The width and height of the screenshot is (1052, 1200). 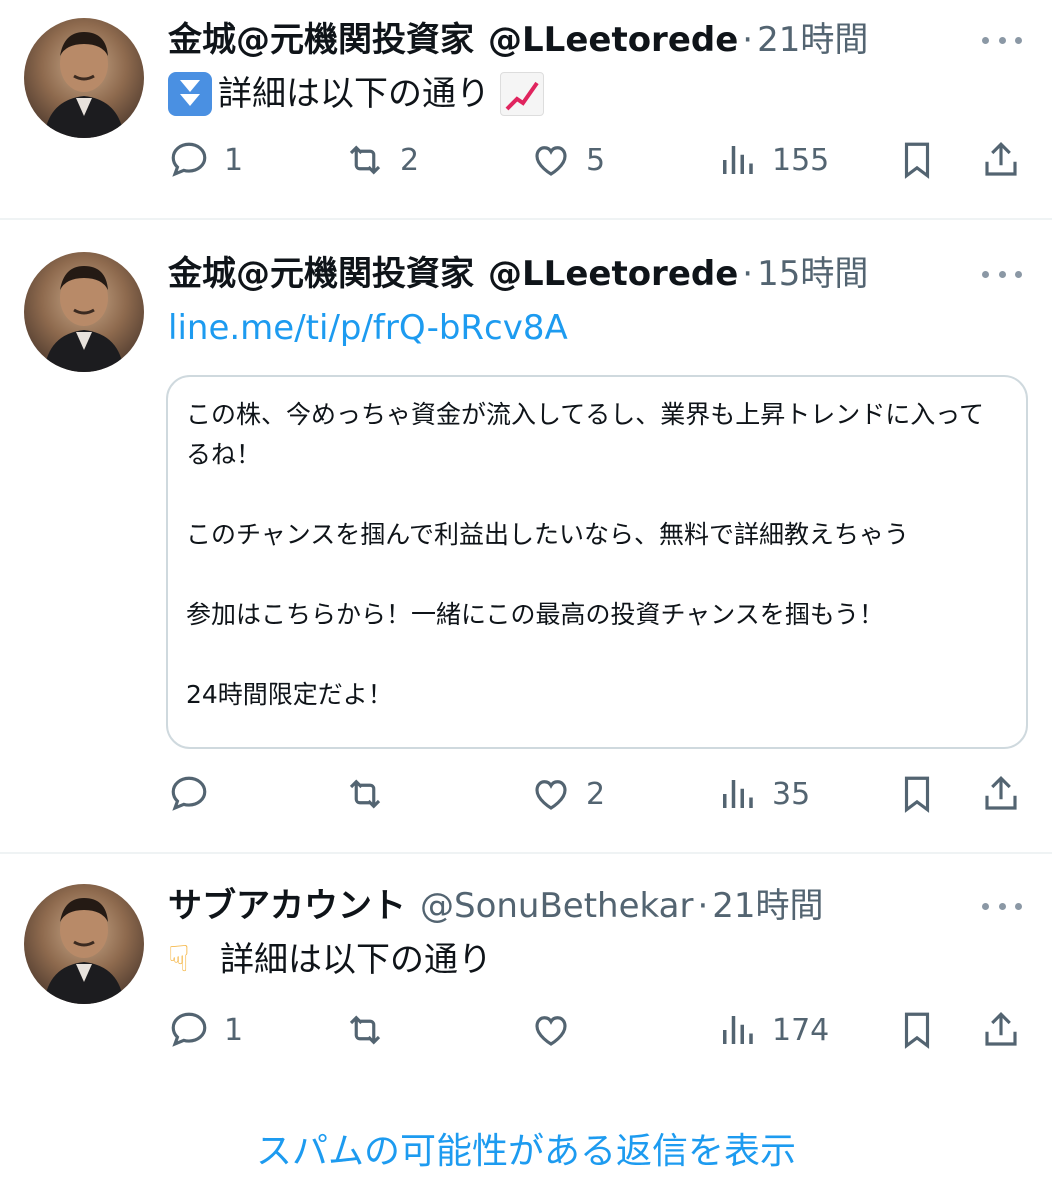 I want to click on tweet-text-row: ☟ 詳細は以下の通り, so click(x=598, y=960).